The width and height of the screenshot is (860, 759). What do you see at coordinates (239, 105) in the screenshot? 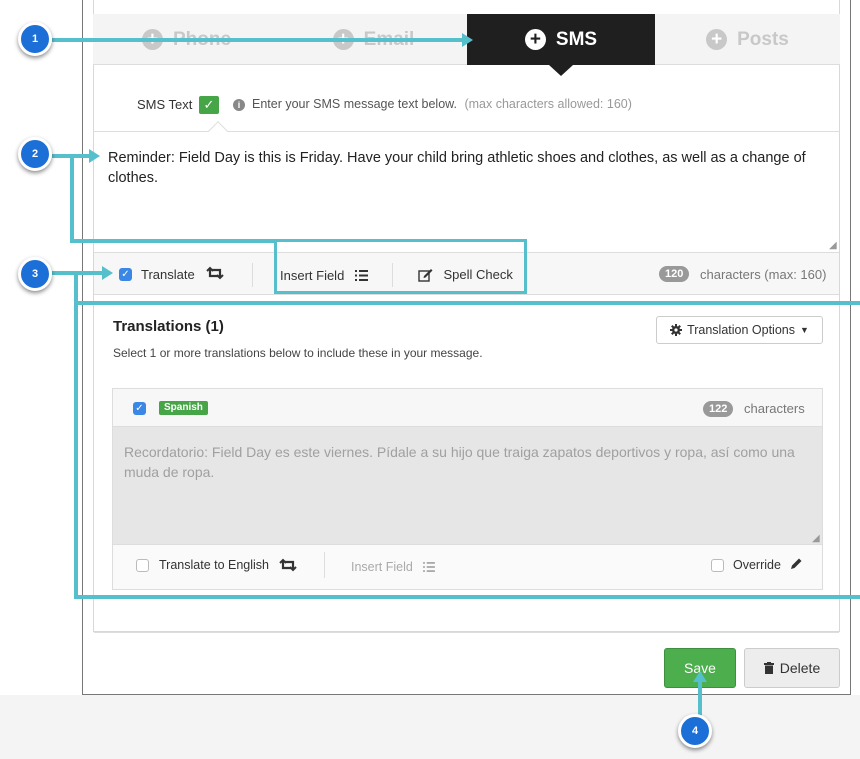
I see `info-icon: i` at bounding box center [239, 105].